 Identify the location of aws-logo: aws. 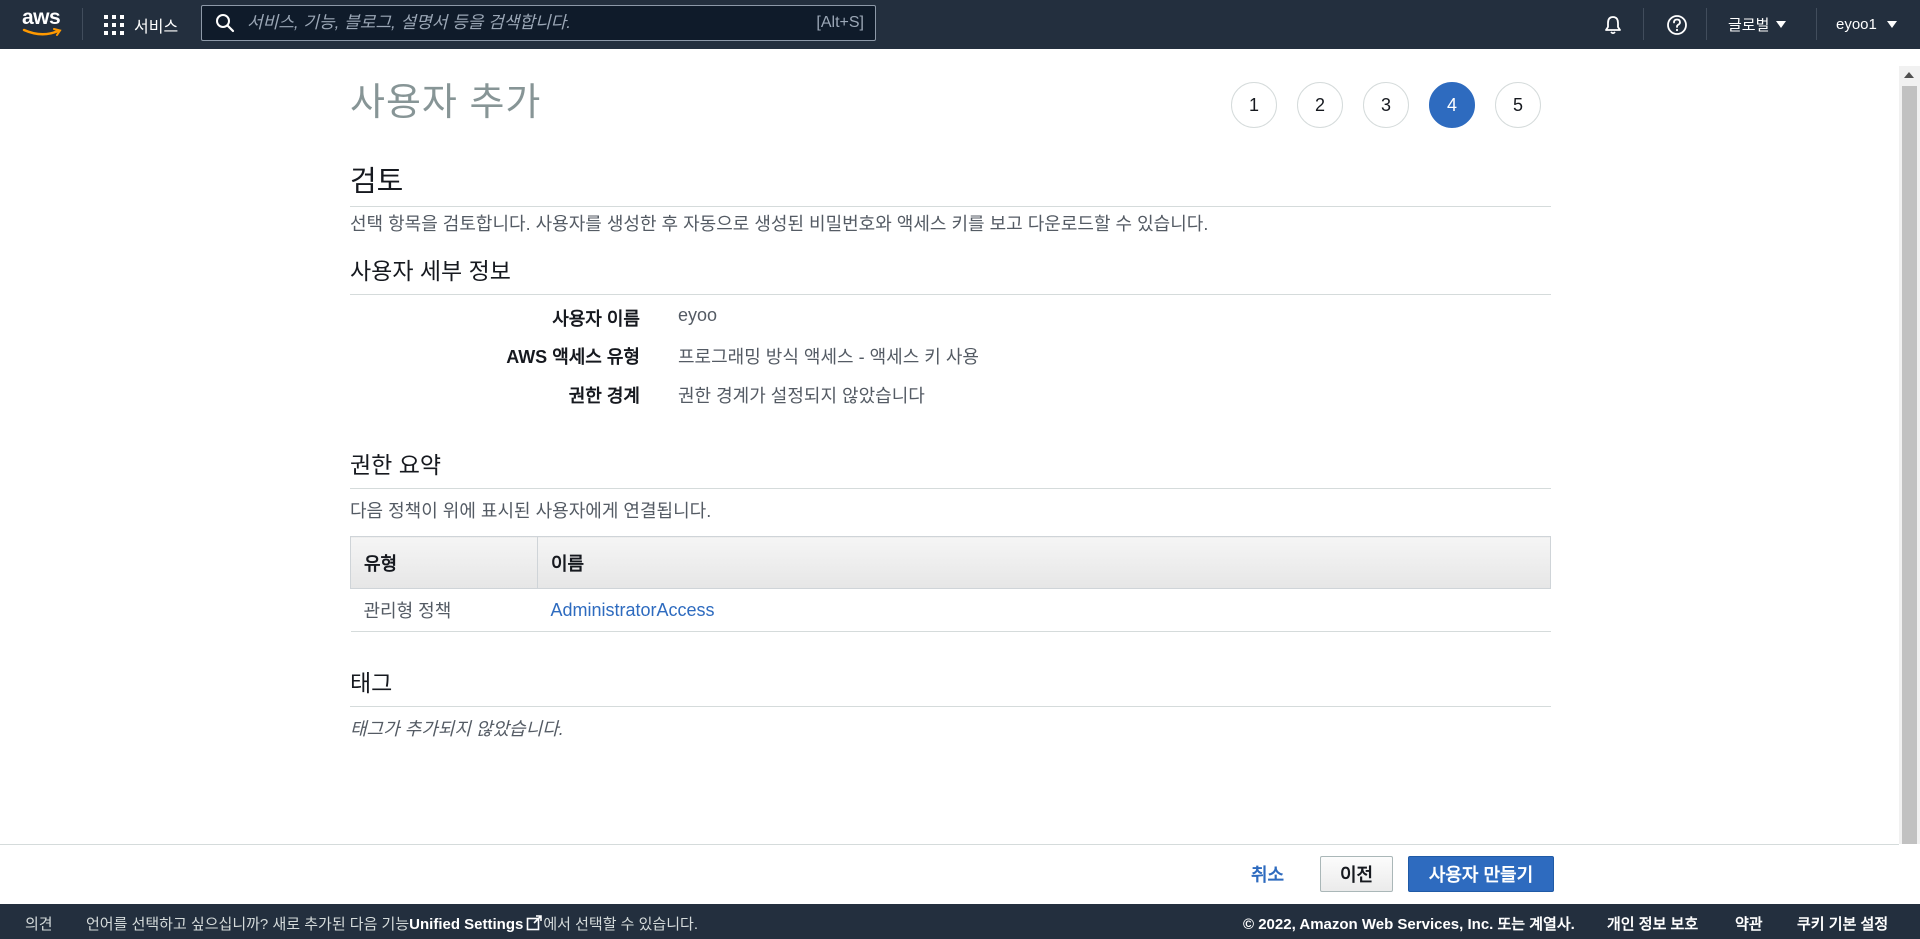
(43, 23).